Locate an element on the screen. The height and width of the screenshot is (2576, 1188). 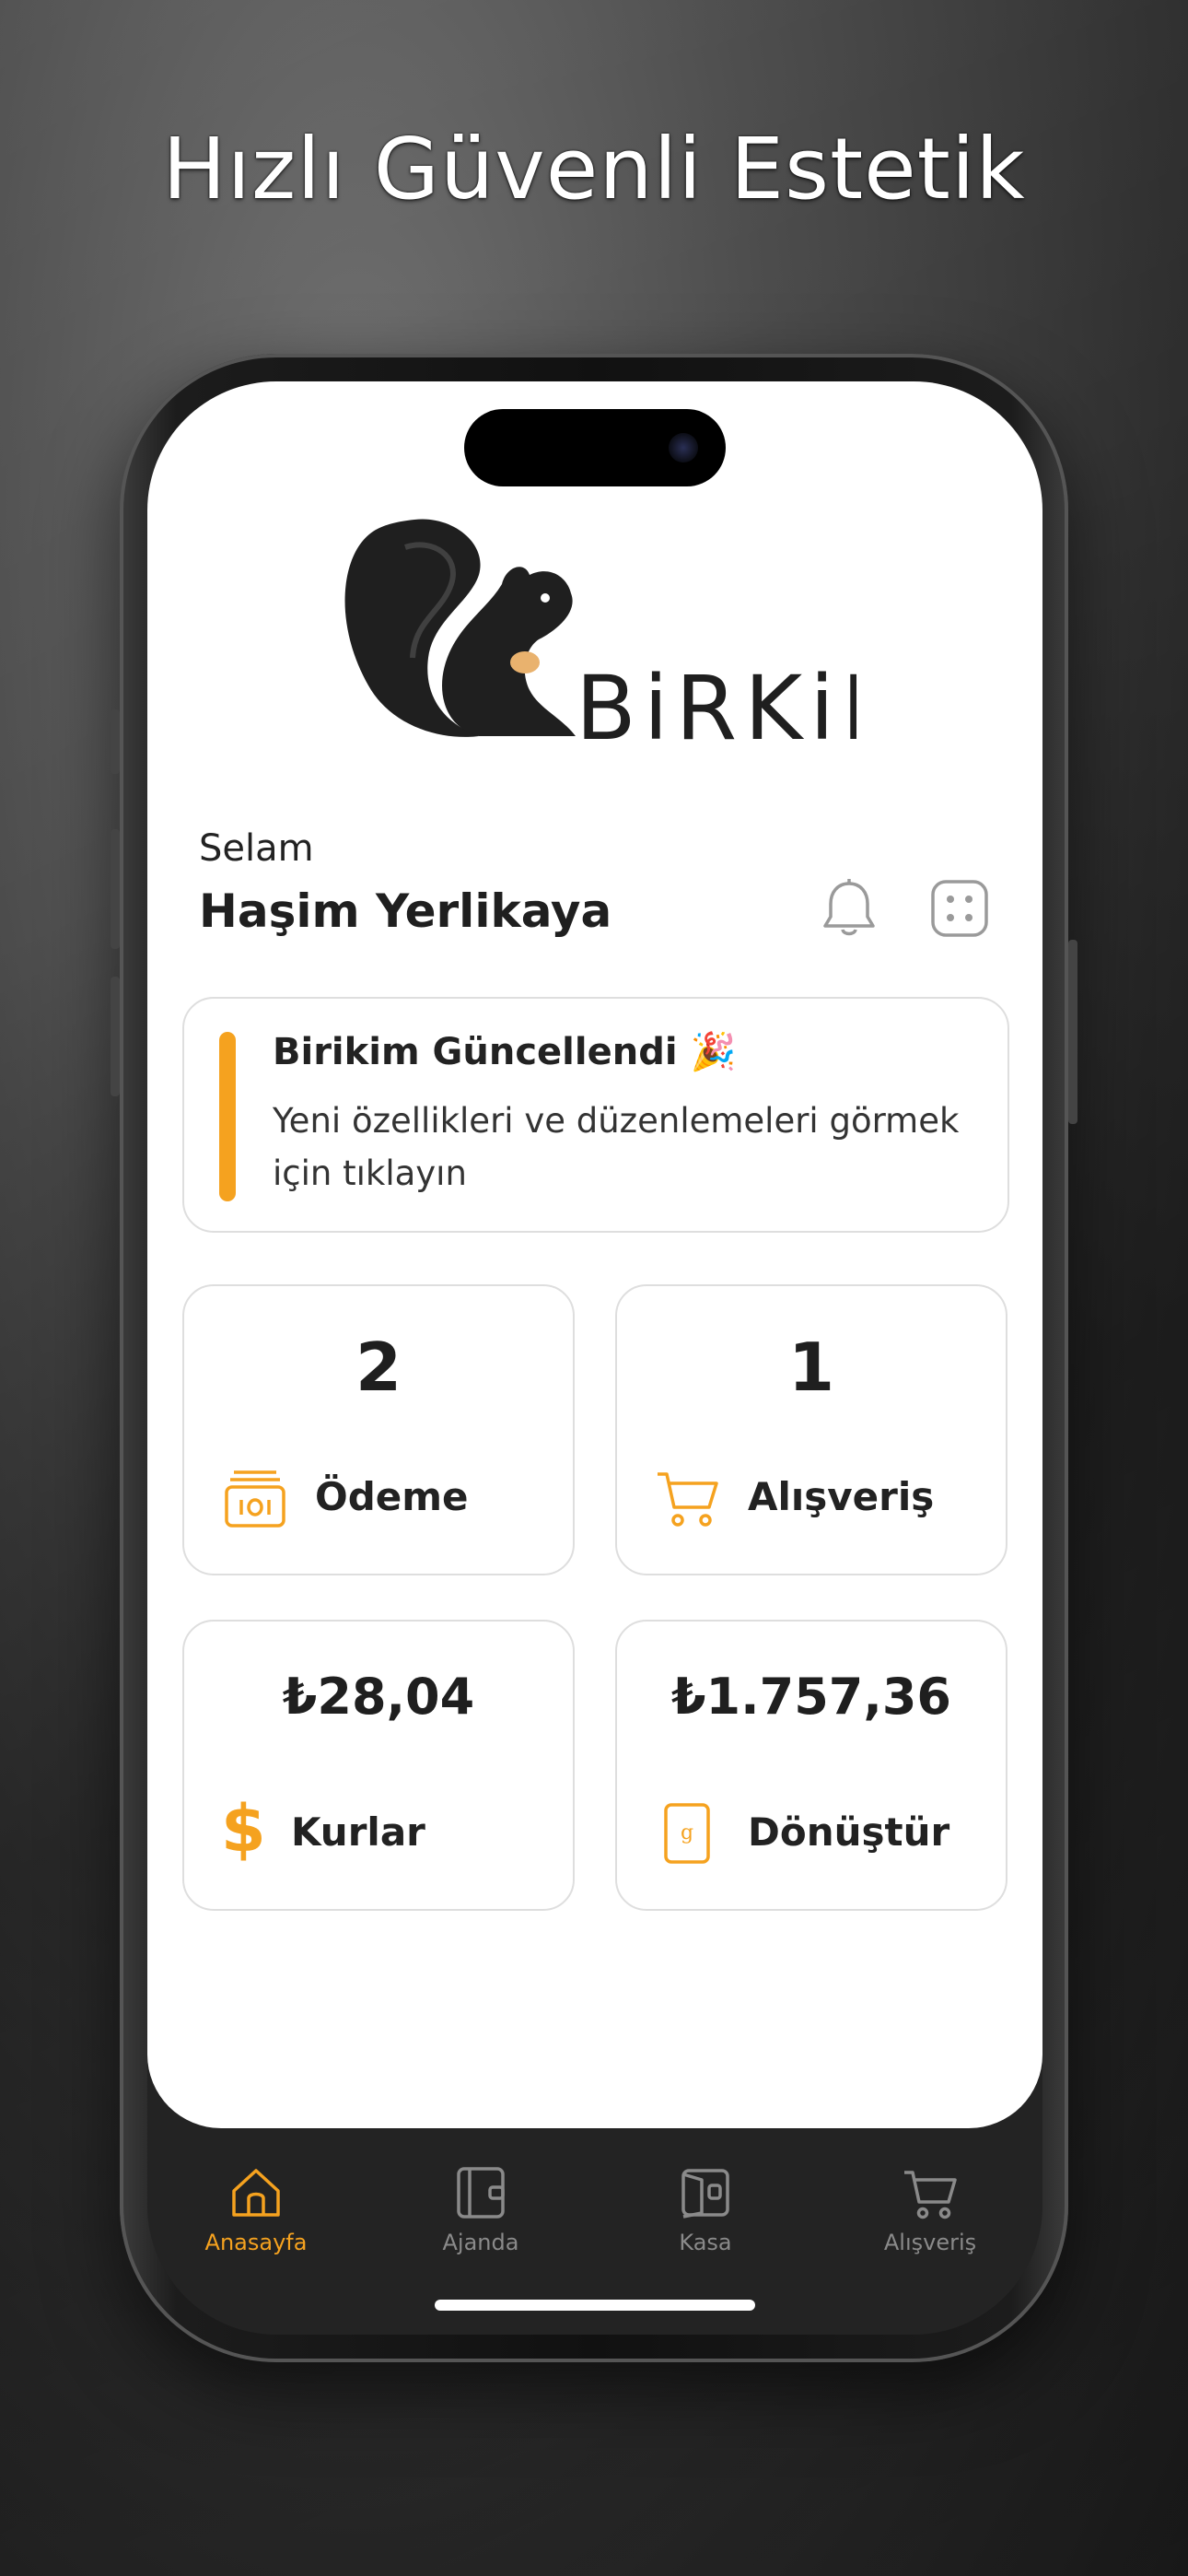
phone-power-button is located at coordinates (1072, 1032).